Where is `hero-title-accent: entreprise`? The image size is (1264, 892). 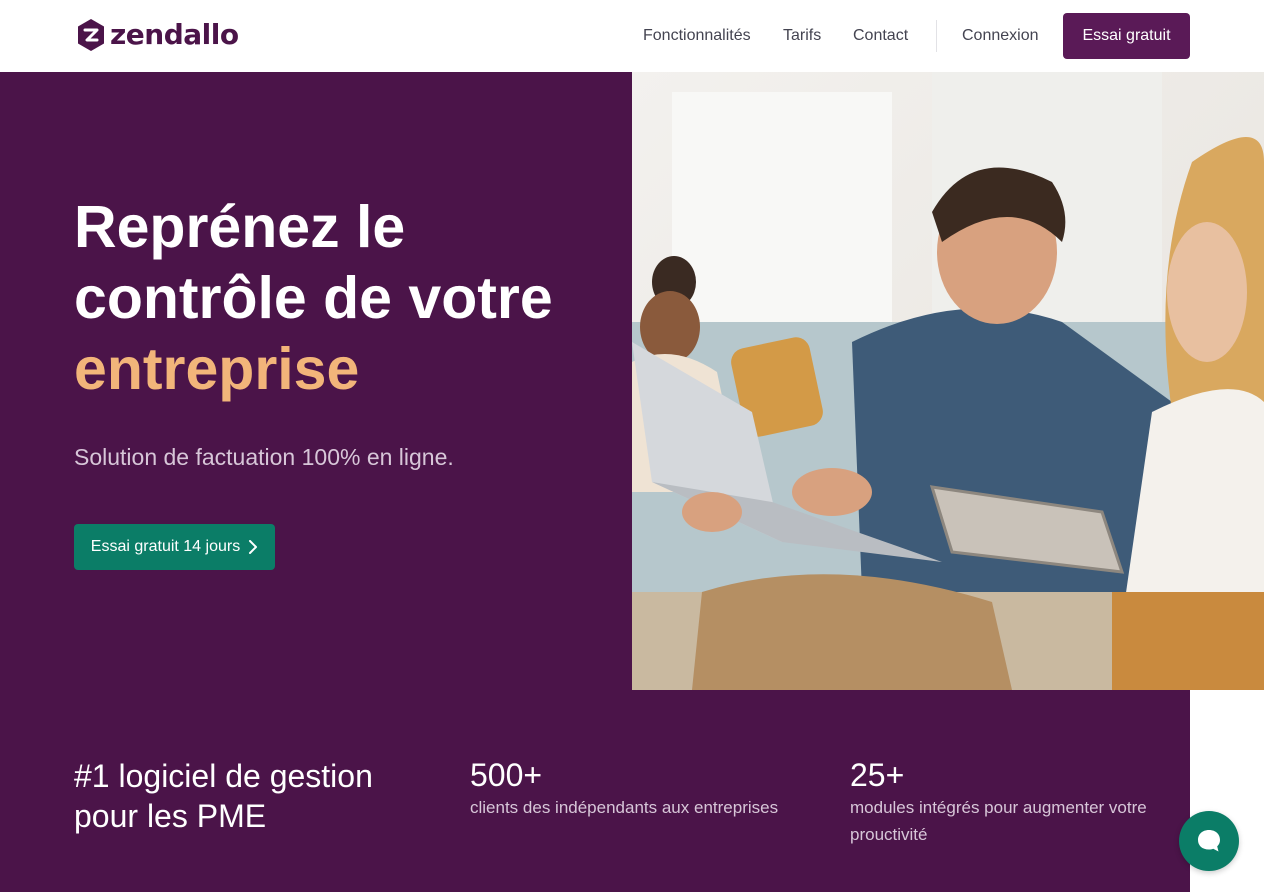
hero-title-accent: entreprise is located at coordinates (217, 369).